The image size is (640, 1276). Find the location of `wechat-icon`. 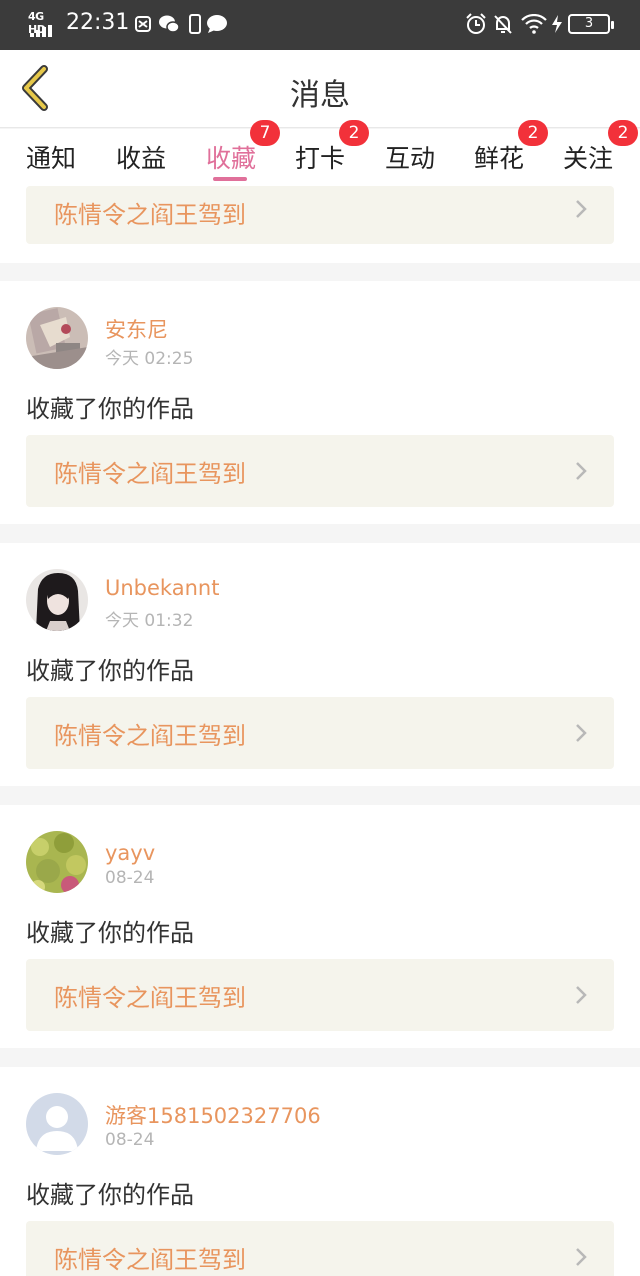

wechat-icon is located at coordinates (169, 24).